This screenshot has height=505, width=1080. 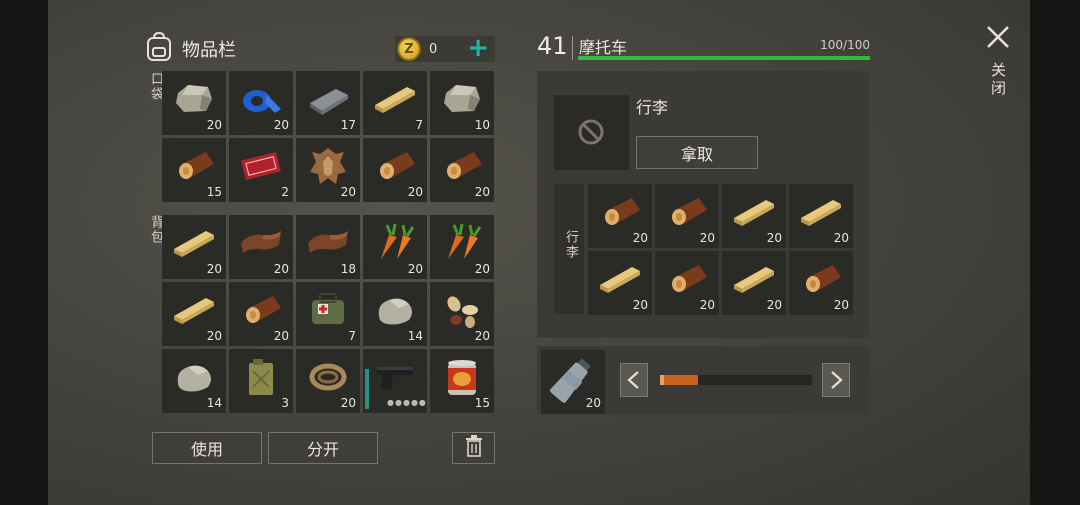 I want to click on jerrycan-icon, so click(x=261, y=377).